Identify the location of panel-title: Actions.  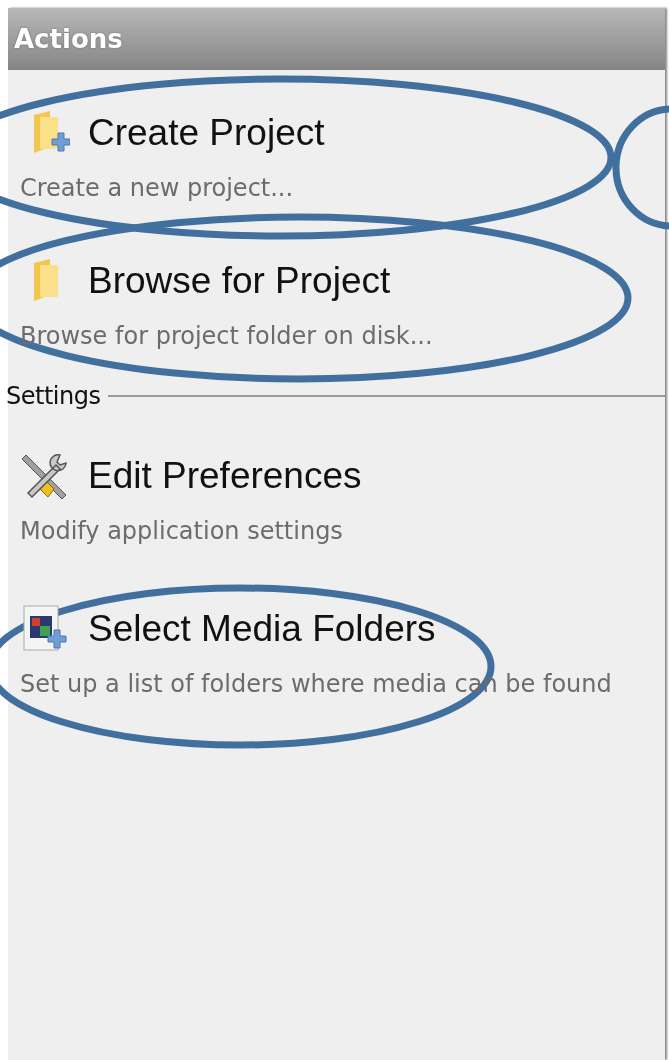
(336, 39).